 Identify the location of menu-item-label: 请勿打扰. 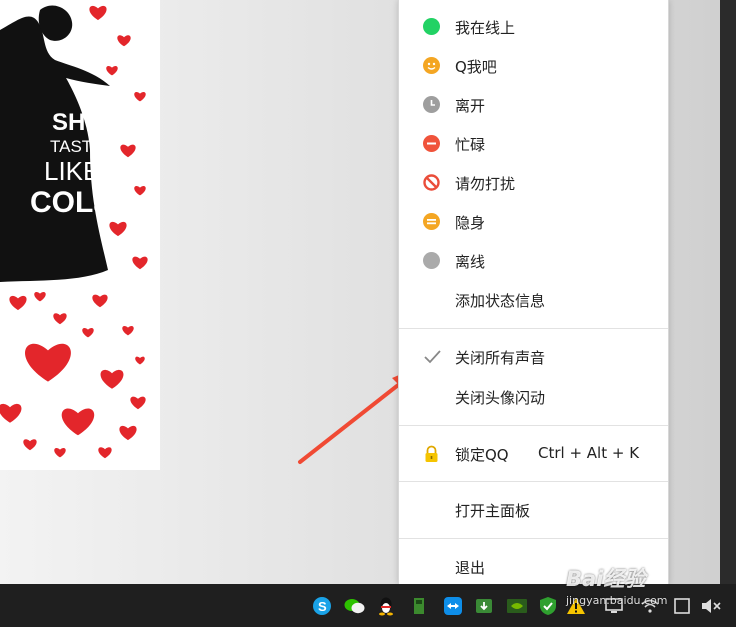
(485, 184).